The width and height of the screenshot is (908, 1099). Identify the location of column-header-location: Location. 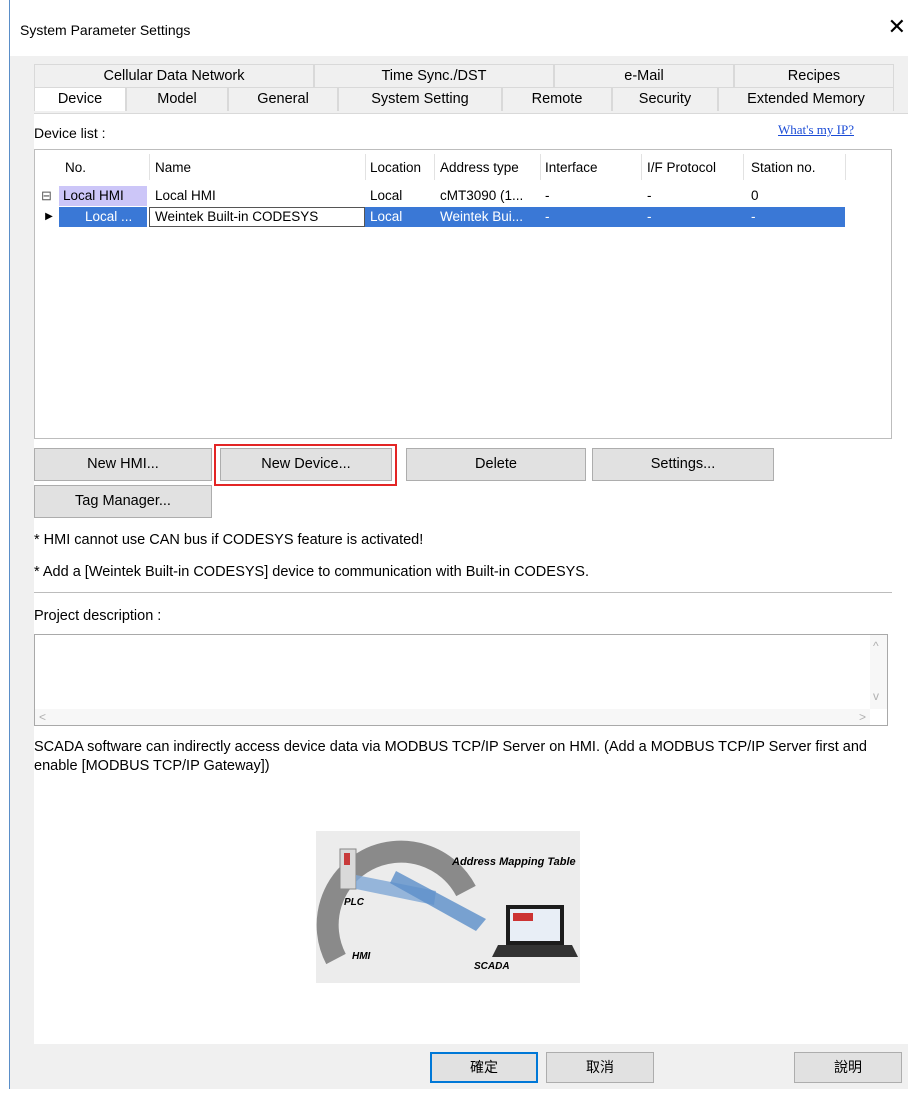
(395, 170).